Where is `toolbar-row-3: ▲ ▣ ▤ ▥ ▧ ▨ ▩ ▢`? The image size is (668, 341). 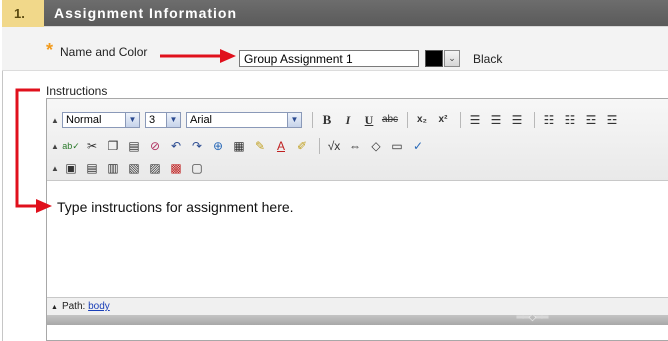 toolbar-row-3: ▲ ▣ ▤ ▥ ▧ ▨ ▩ ▢ is located at coordinates (130, 168).